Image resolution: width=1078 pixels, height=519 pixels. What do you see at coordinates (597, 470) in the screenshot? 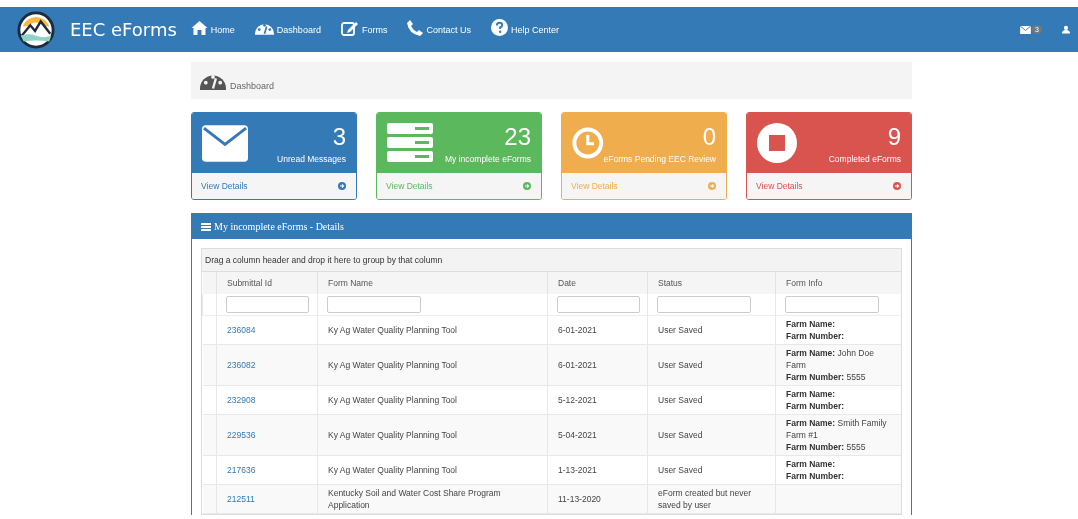
I see `date-cell: 1-13-2021` at bounding box center [597, 470].